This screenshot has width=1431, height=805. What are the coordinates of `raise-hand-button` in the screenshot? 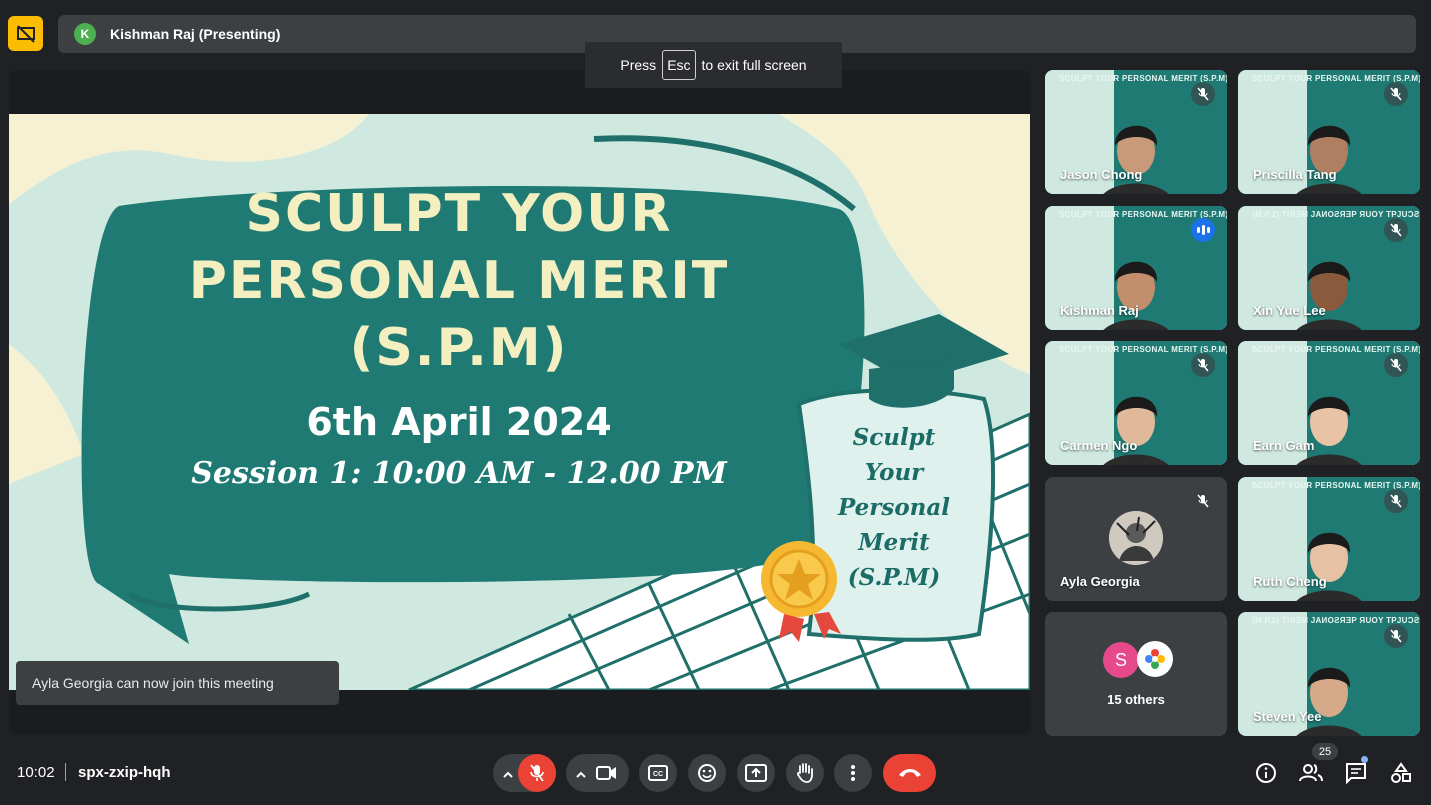 It's located at (805, 773).